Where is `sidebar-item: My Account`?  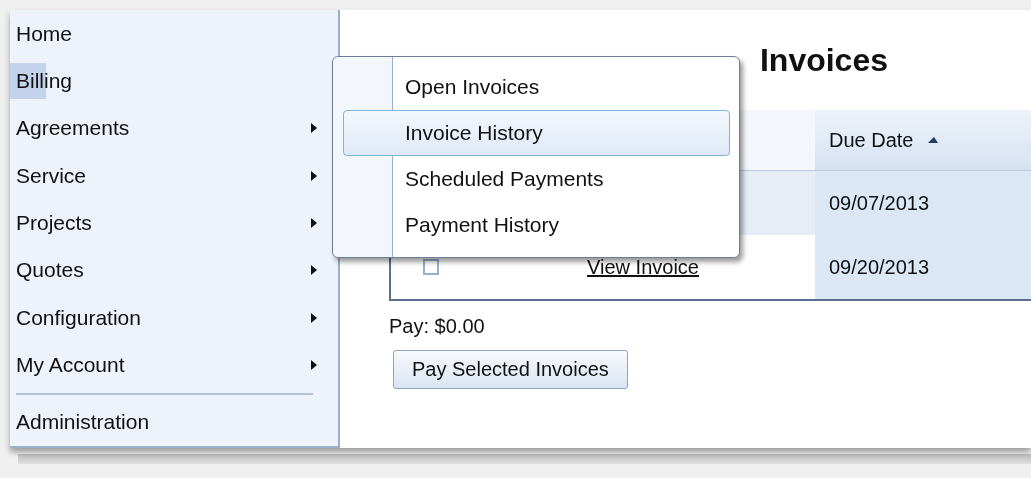
sidebar-item: My Account is located at coordinates (174, 365).